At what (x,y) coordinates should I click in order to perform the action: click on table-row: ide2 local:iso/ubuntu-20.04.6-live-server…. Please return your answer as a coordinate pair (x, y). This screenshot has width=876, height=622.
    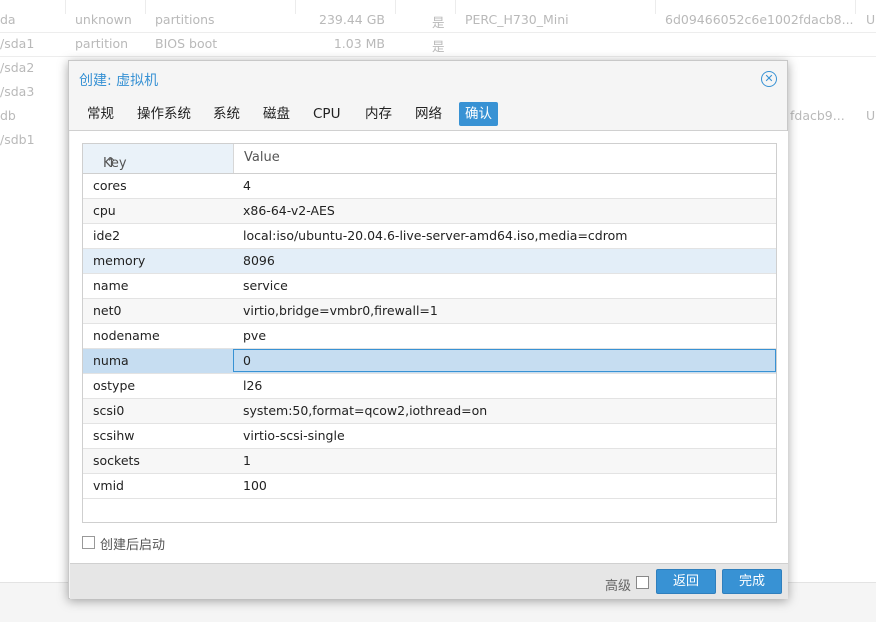
    Looking at the image, I should click on (429, 236).